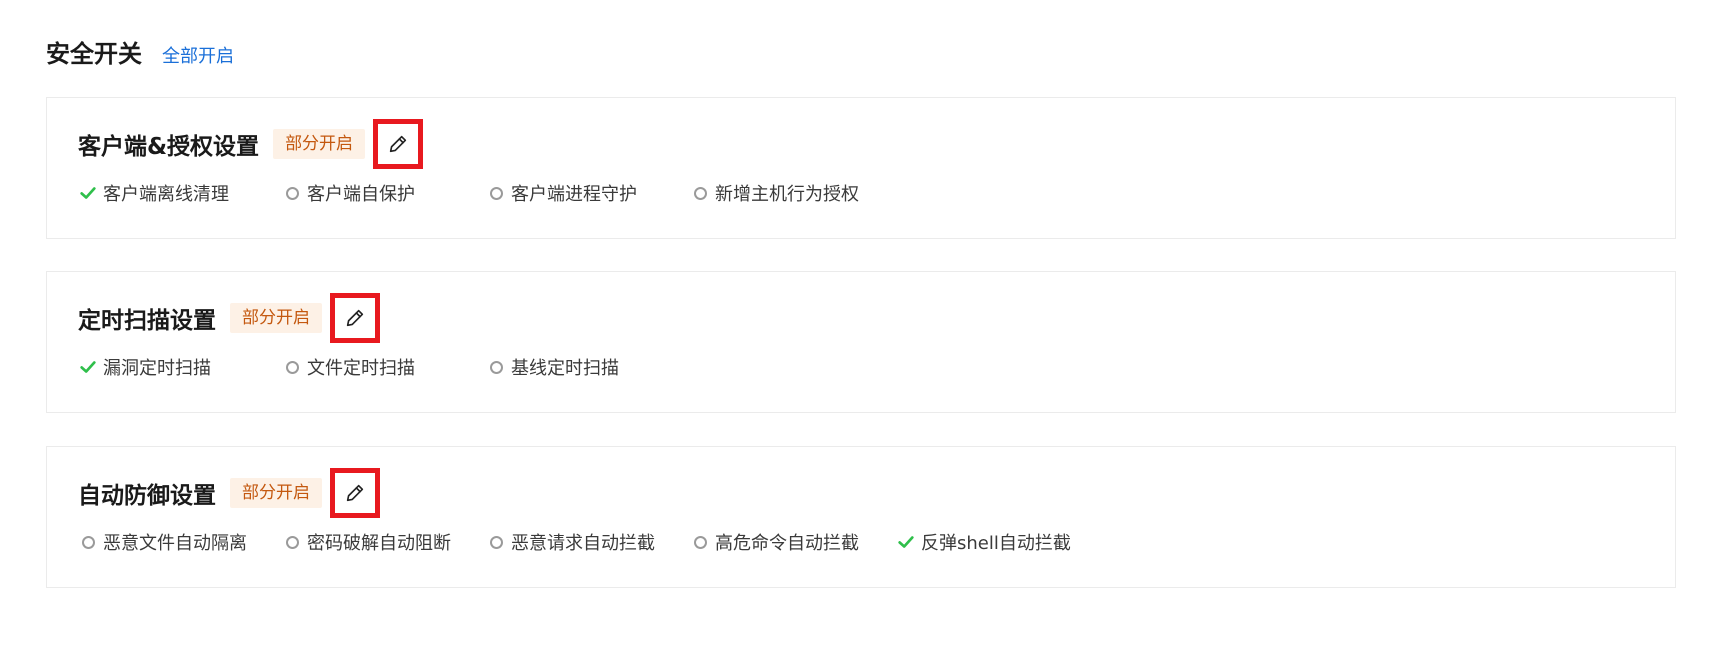 The image size is (1711, 661). I want to click on card-title: 定时扫描设置, so click(147, 321).